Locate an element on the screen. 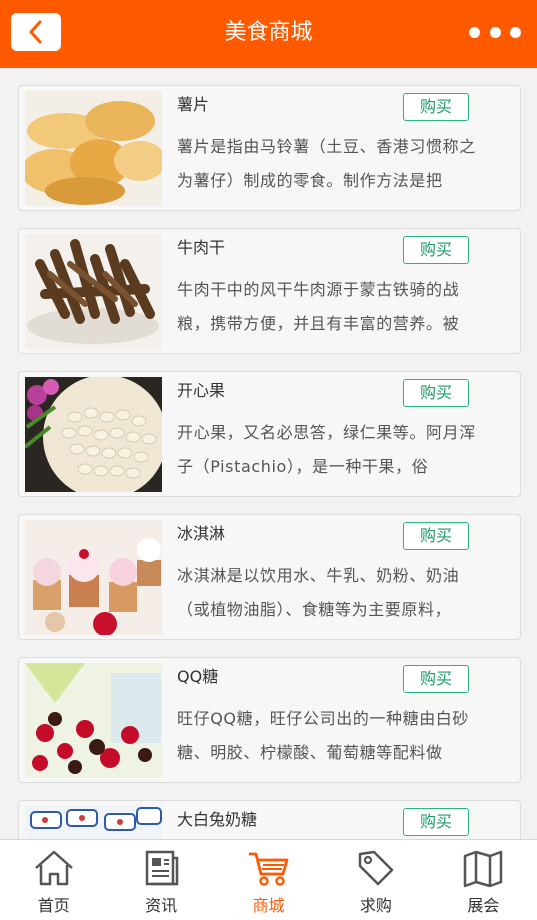 The image size is (537, 920). map-icon is located at coordinates (483, 869).